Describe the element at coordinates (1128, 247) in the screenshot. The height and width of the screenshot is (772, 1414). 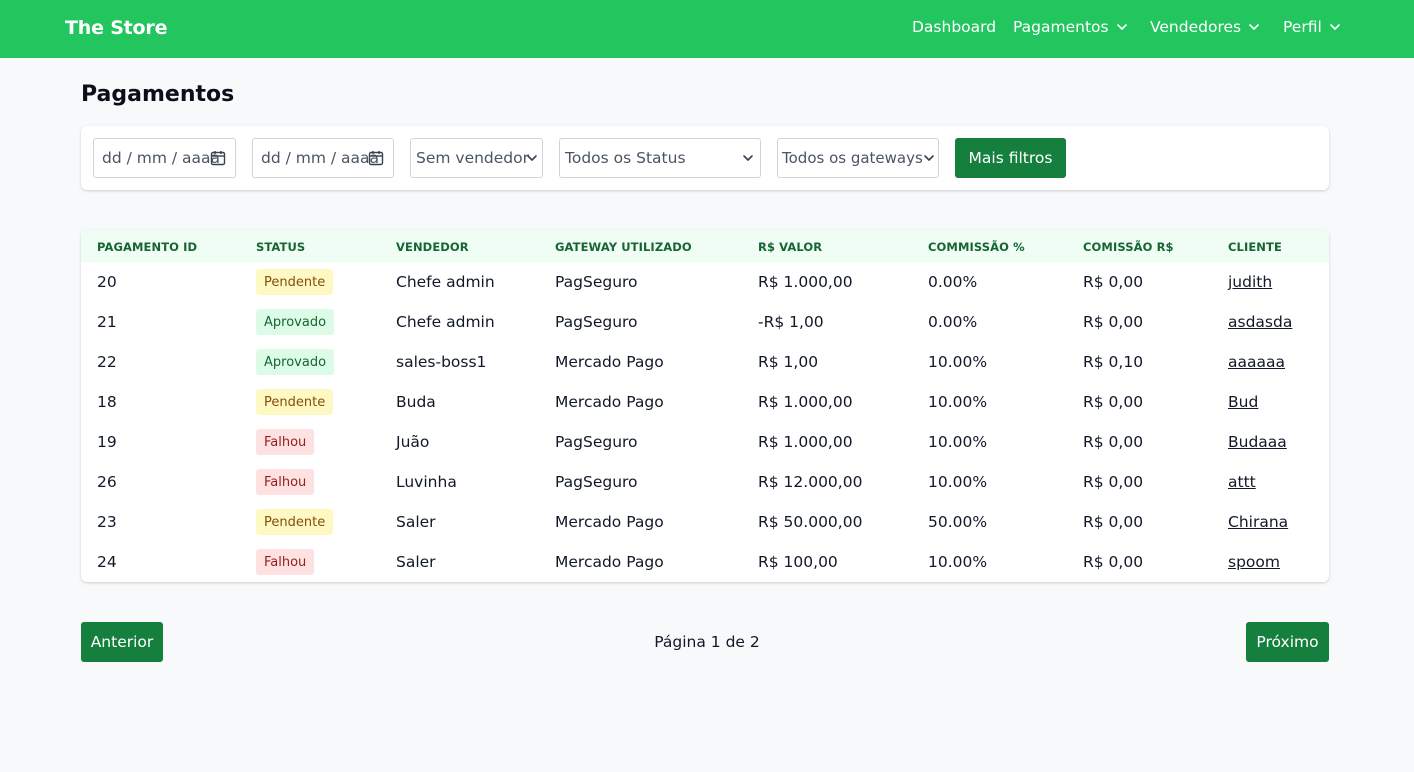
I see `header-commission-value: COMISSÃO R$` at that location.